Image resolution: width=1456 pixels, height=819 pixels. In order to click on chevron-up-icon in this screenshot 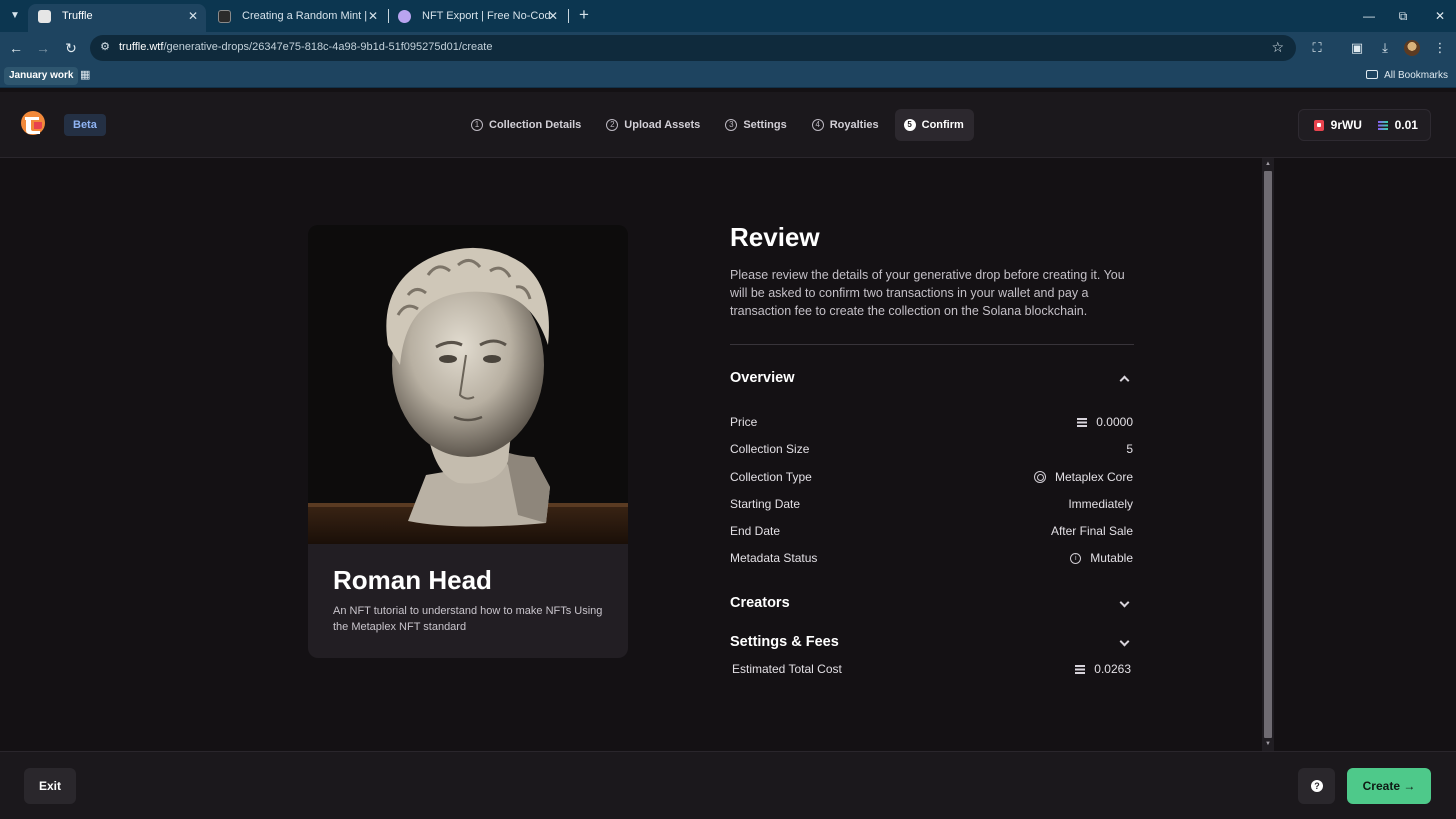, I will do `click(1124, 380)`.